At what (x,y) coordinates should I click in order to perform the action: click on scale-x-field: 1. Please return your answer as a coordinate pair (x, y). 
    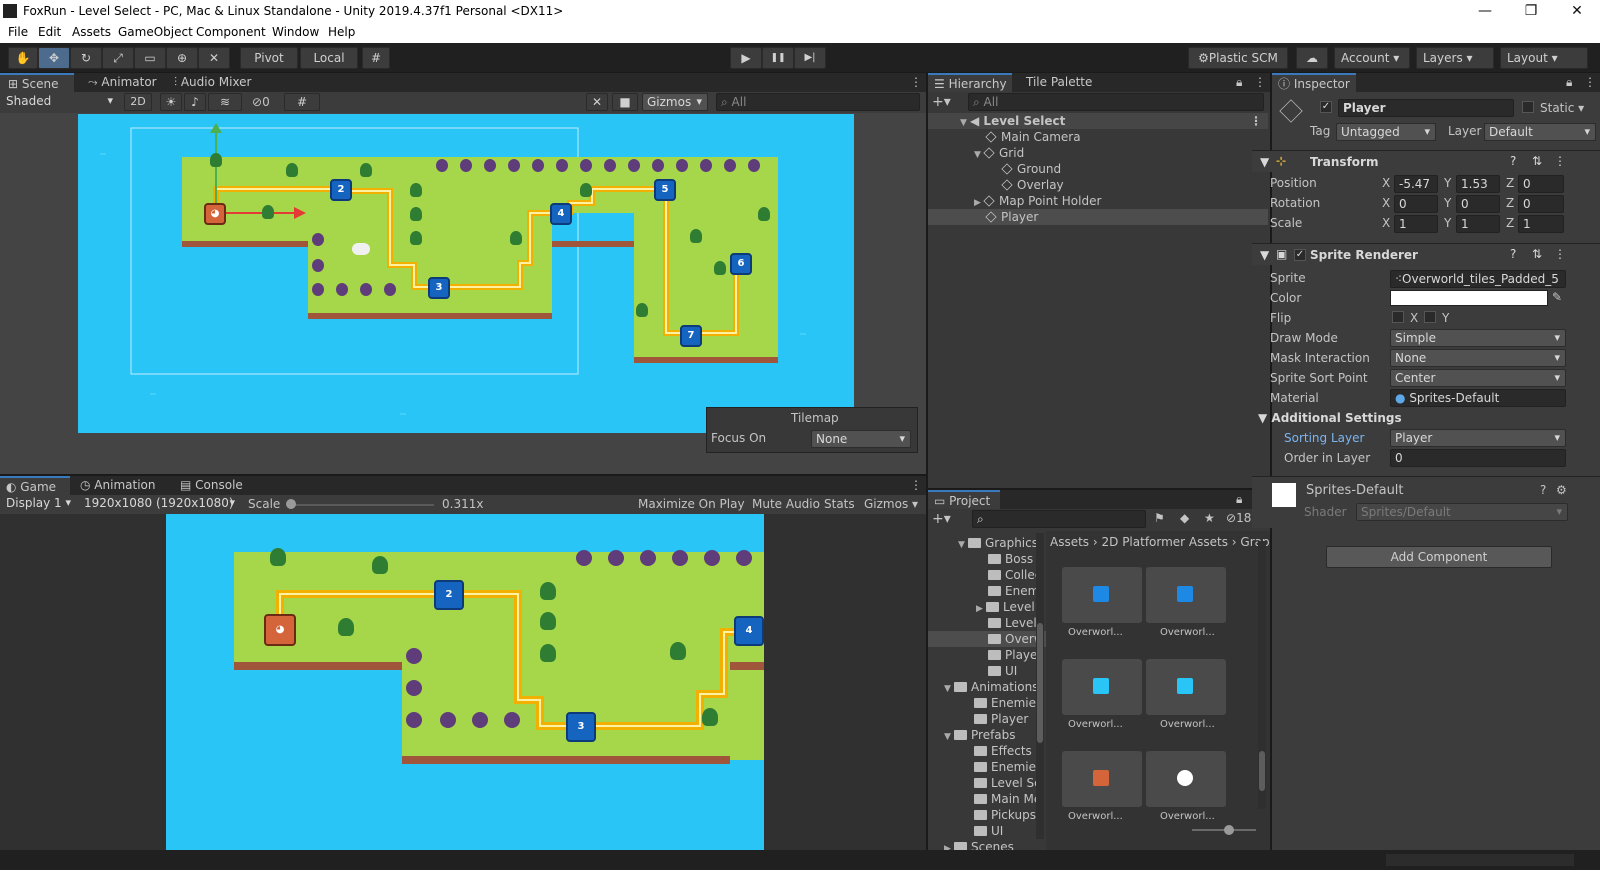
    Looking at the image, I should click on (1416, 224).